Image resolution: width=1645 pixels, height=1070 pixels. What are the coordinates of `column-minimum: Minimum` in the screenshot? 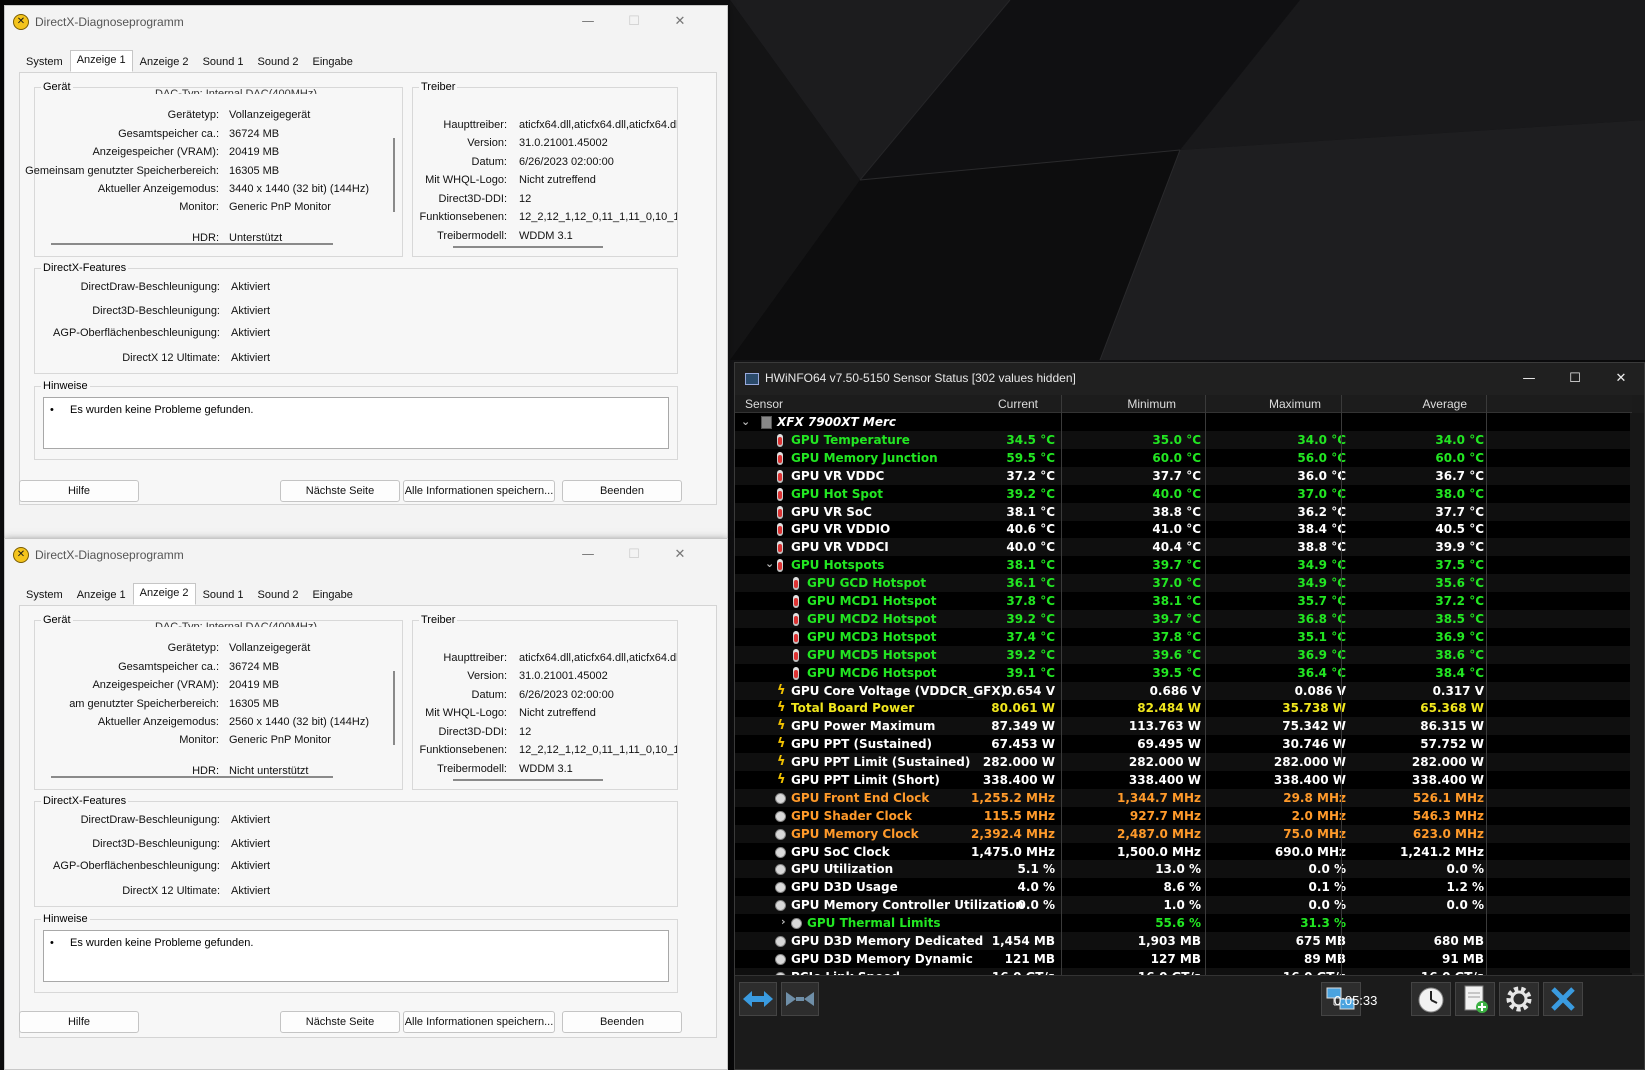 It's located at (1151, 404).